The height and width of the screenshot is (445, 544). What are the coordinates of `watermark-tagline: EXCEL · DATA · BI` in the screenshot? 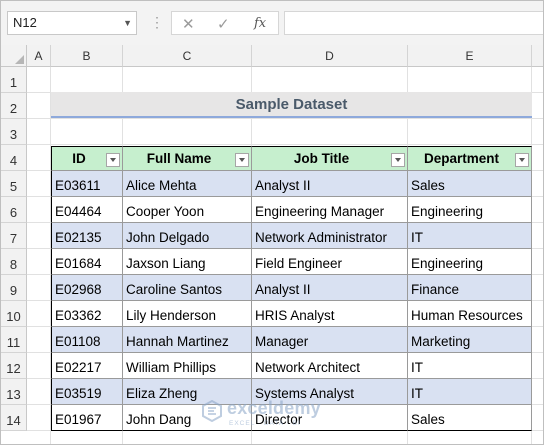 It's located at (265, 423).